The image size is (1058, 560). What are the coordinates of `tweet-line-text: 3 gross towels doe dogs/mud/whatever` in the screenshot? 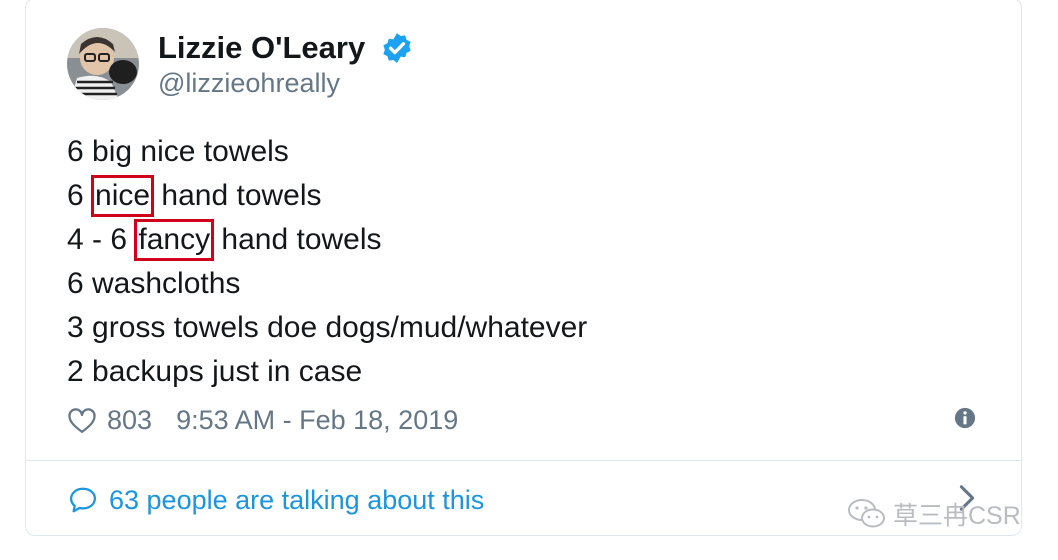 It's located at (327, 327).